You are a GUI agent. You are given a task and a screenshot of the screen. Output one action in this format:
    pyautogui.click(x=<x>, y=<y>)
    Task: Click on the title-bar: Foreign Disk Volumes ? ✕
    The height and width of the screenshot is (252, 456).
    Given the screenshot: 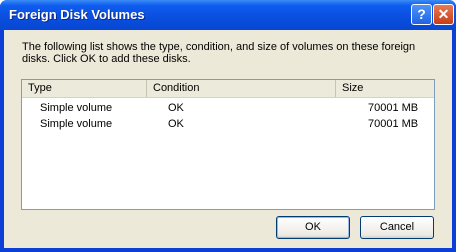 What is the action you would take?
    pyautogui.click(x=228, y=15)
    